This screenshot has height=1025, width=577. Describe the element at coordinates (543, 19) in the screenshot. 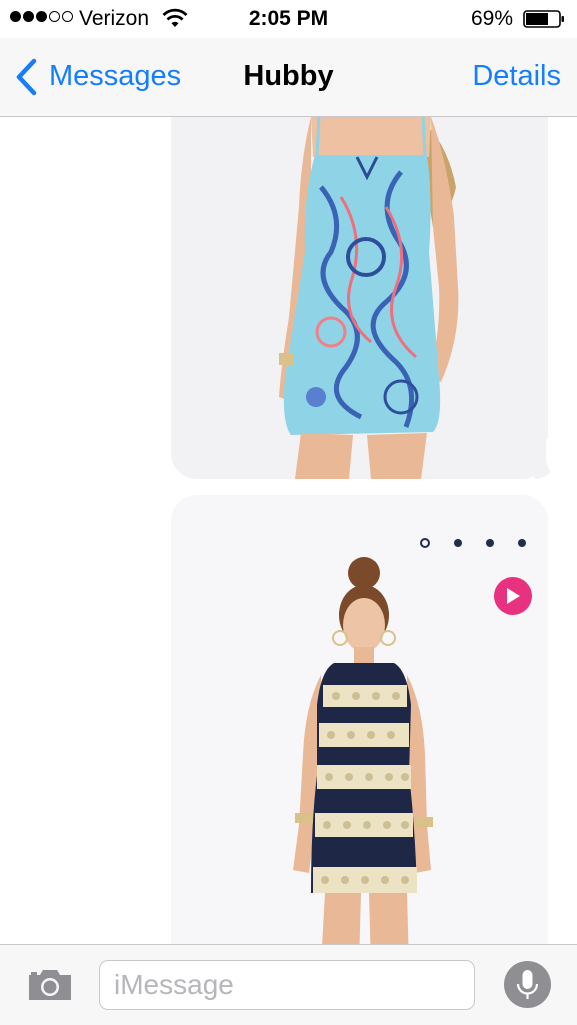

I see `battery-icon` at that location.